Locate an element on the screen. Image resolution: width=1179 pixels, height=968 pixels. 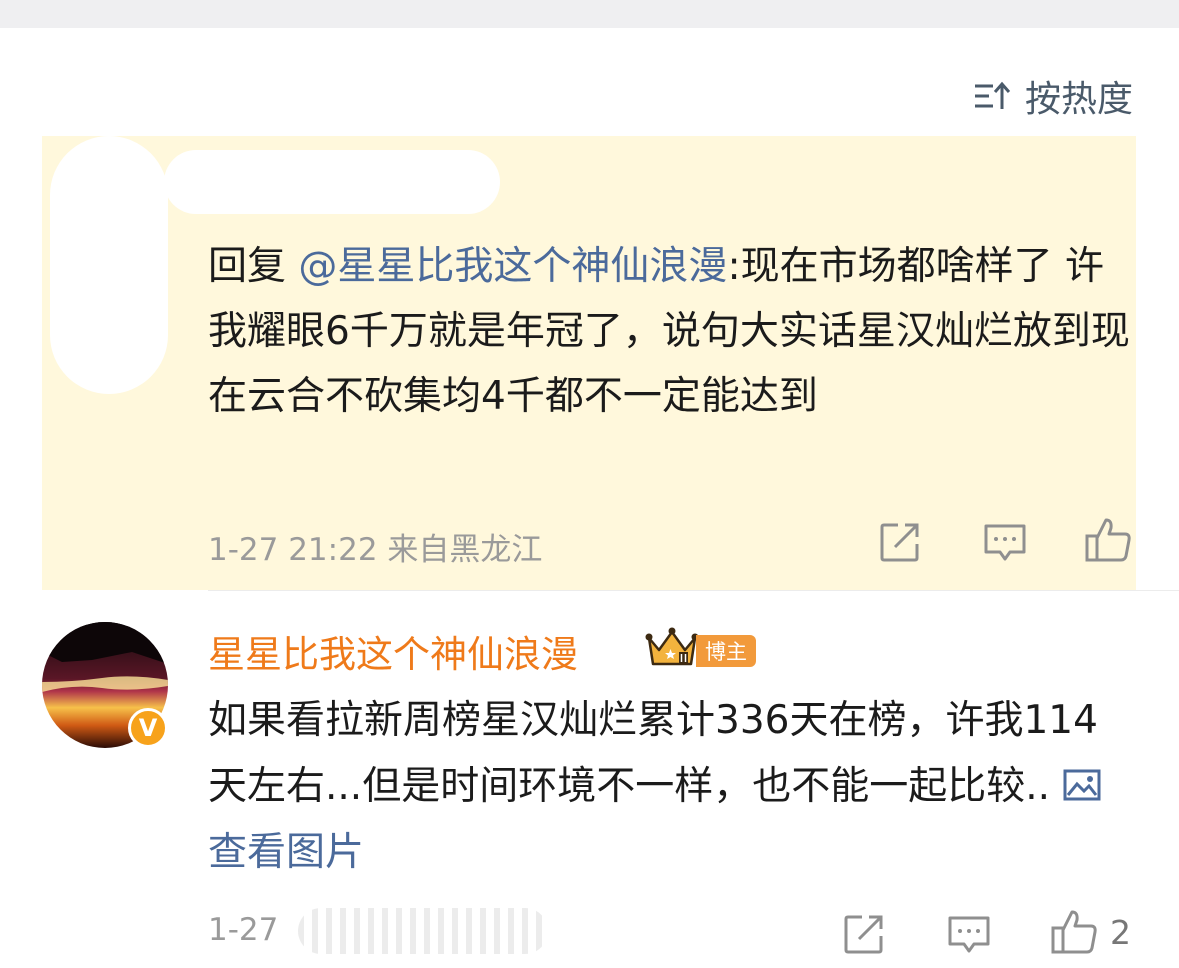
reply-meta: 1-27 21:22 来自黑龙江 is located at coordinates (375, 546).